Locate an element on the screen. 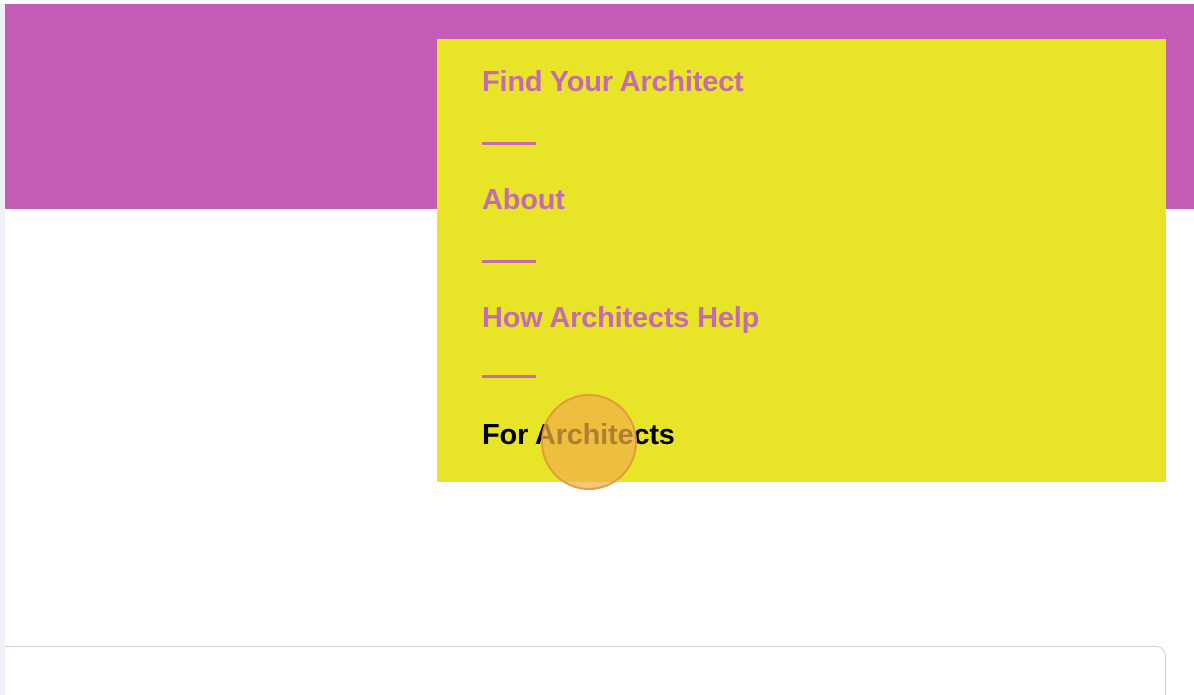 The image size is (1194, 695). menu-item-for-architects: For Architects is located at coordinates (578, 435).